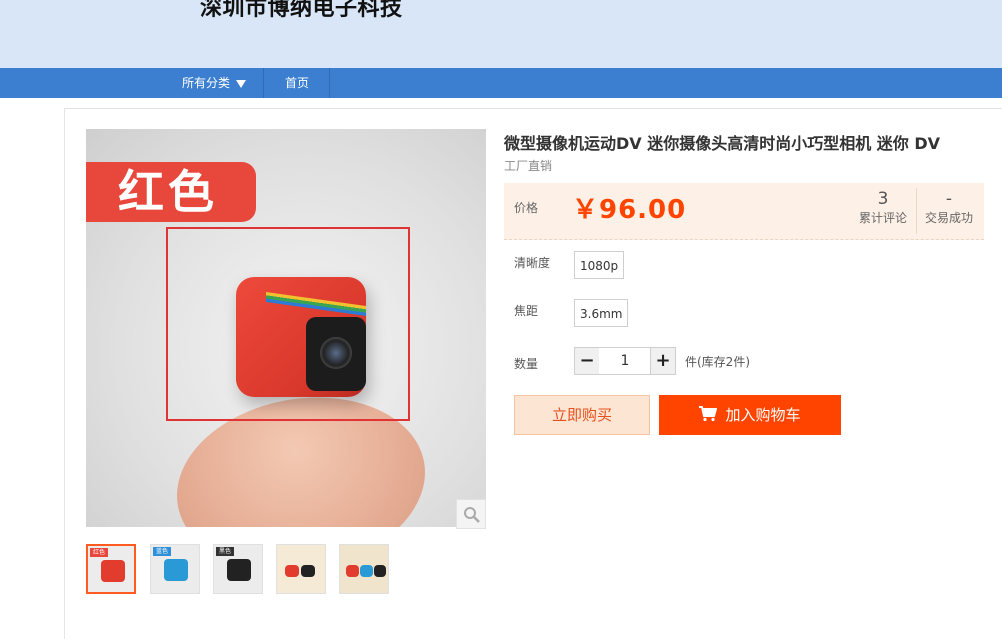  What do you see at coordinates (162, 551) in the screenshot?
I see `thumbnail-tag: 蓝色` at bounding box center [162, 551].